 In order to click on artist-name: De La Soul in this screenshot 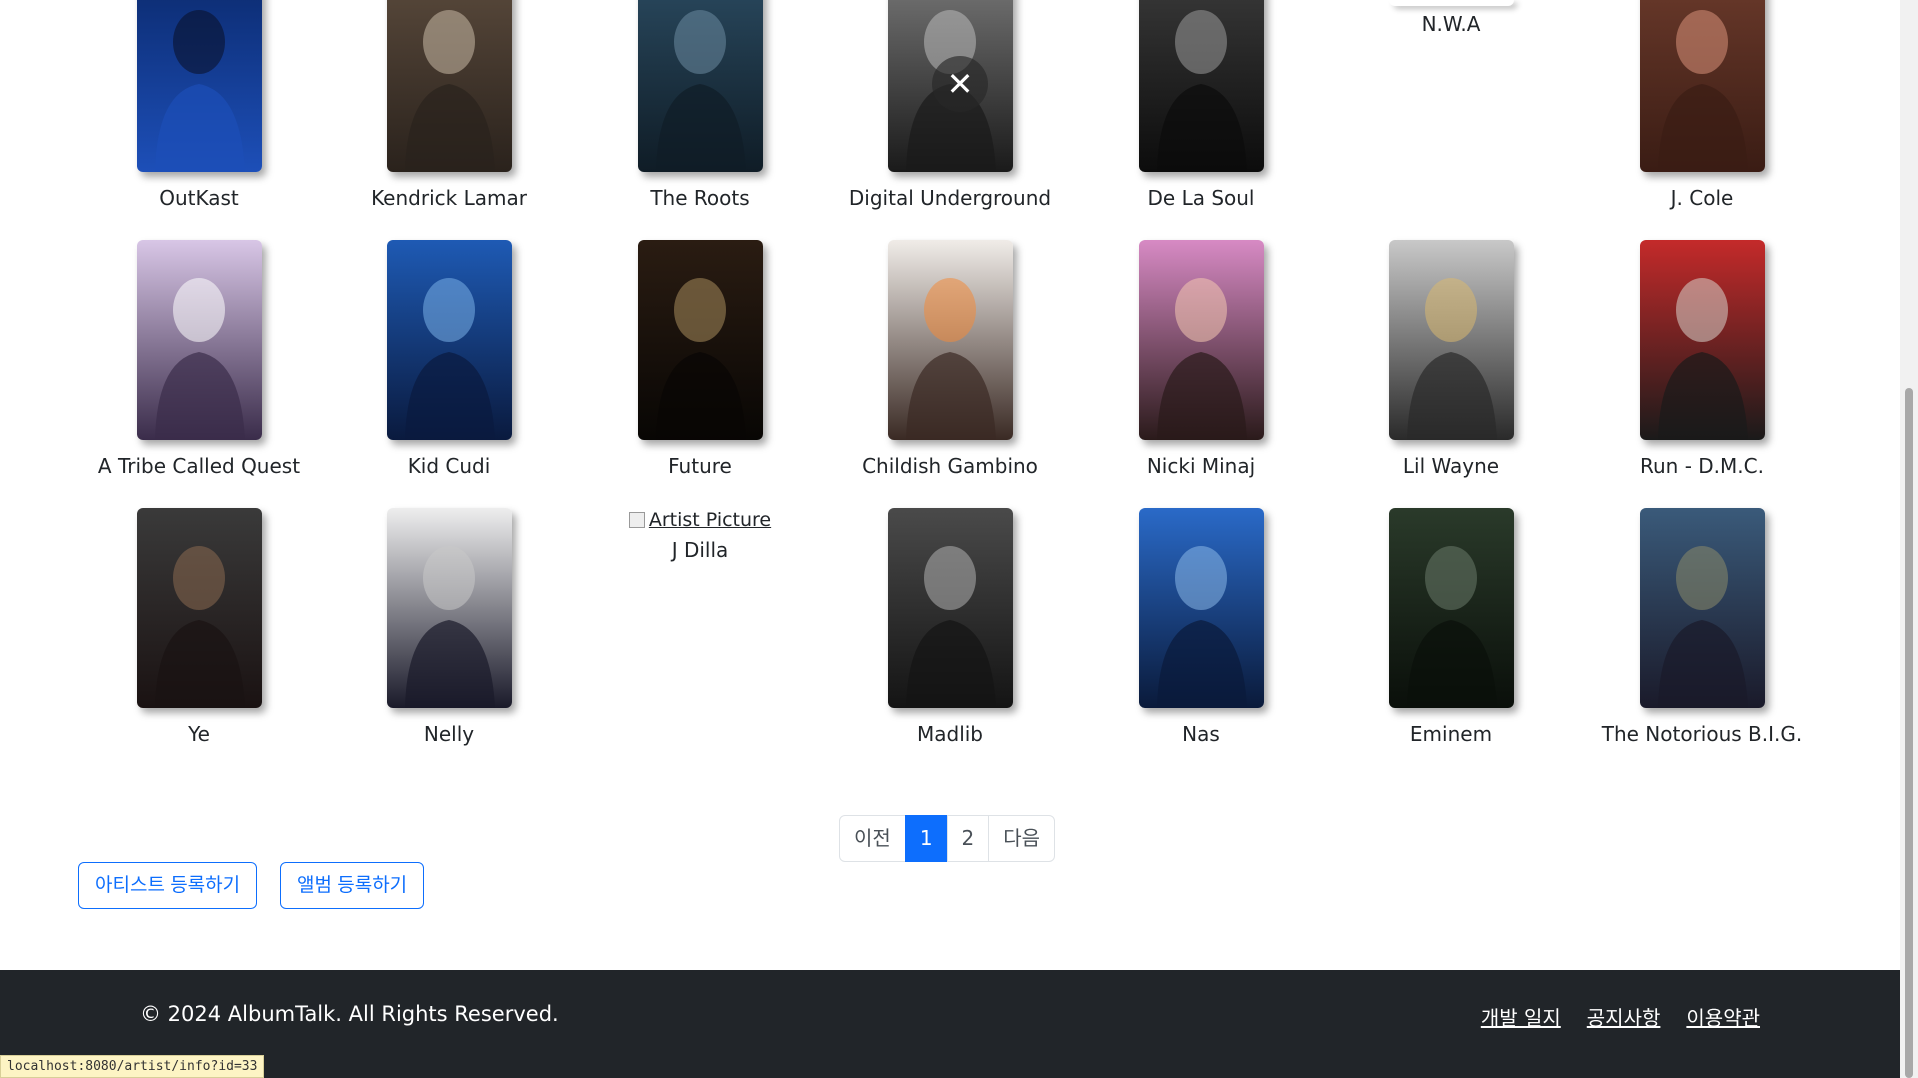, I will do `click(1201, 198)`.